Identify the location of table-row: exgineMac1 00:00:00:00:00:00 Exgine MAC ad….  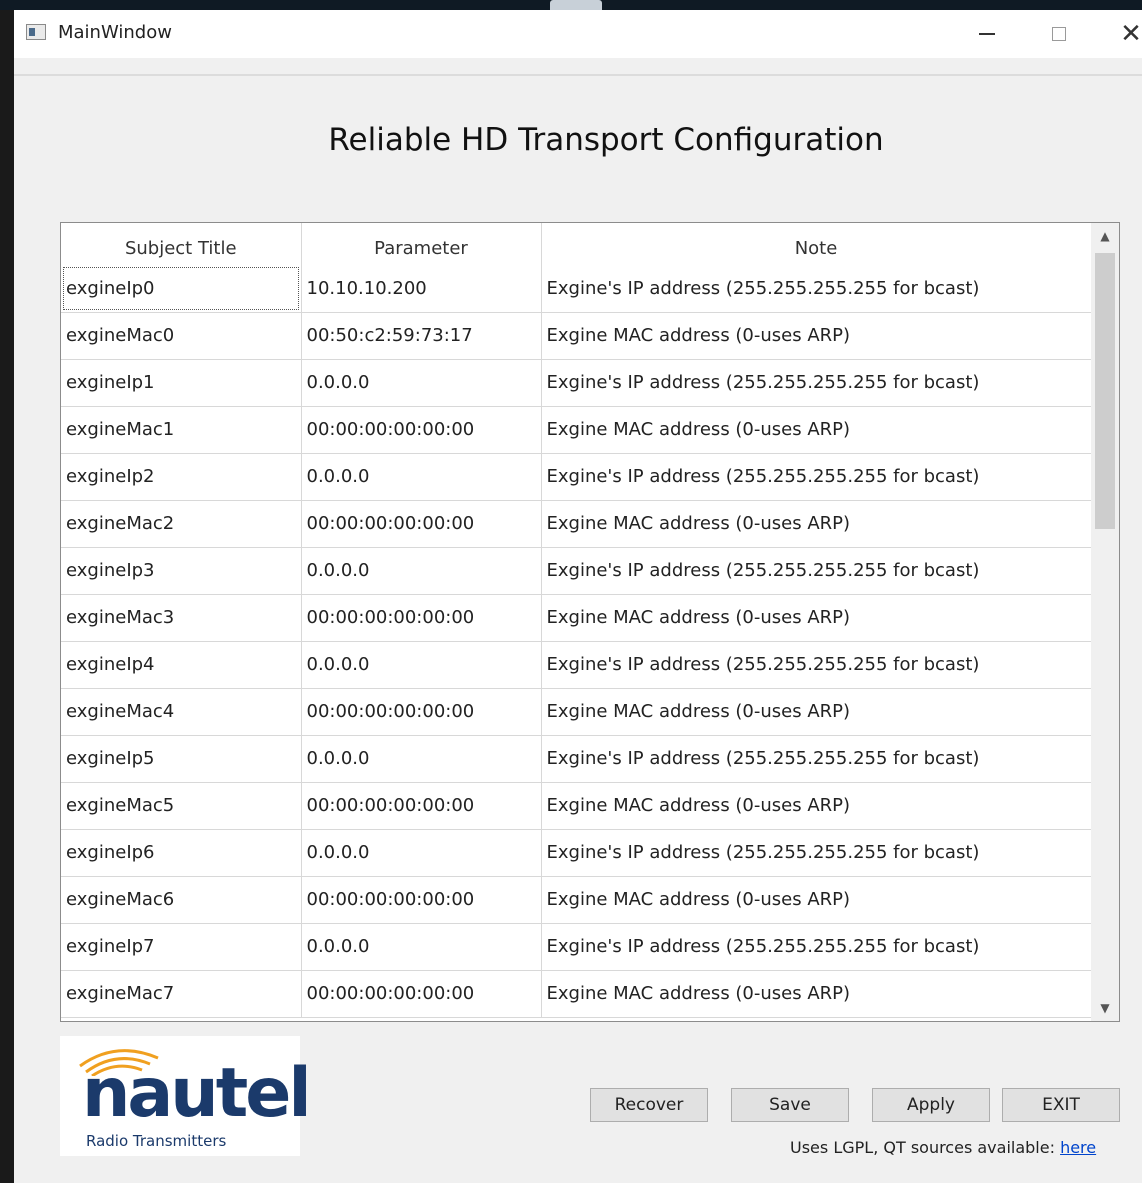
(576, 430).